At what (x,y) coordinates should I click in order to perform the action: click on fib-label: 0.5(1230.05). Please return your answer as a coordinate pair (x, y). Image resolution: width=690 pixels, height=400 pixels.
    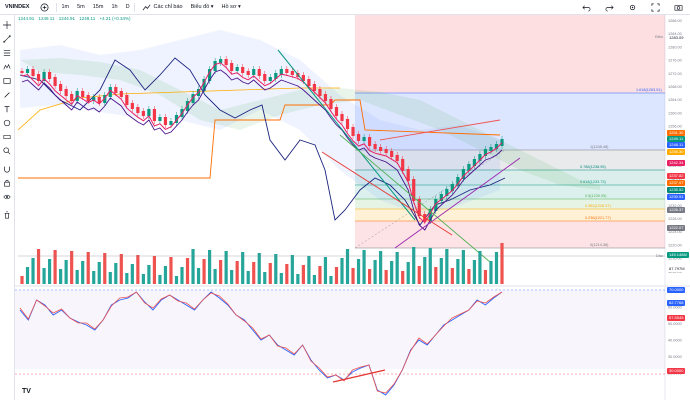
    Looking at the image, I should click on (596, 196).